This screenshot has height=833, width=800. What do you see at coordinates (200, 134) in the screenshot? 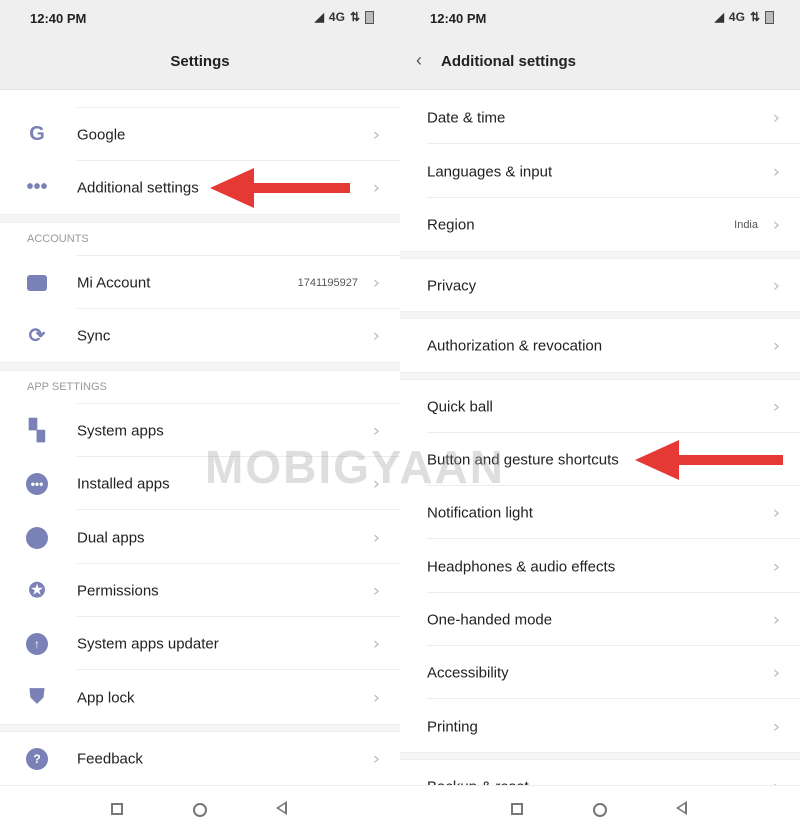
I see `settings-item-google: G Google ›` at bounding box center [200, 134].